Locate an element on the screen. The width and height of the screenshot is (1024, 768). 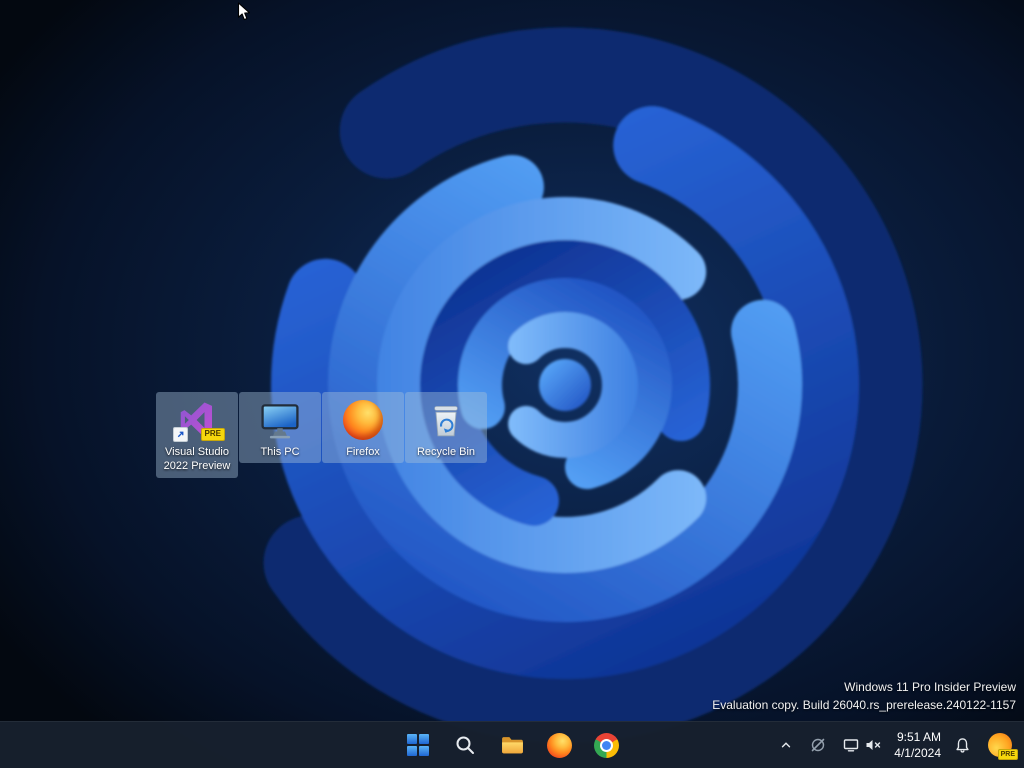
notification-button is located at coordinates (962, 745).